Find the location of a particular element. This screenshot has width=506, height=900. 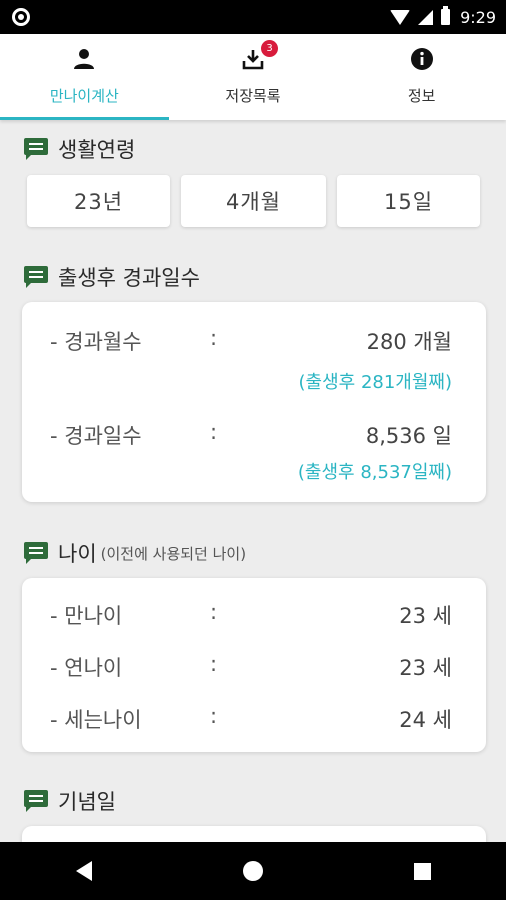

tab-label: 정보 is located at coordinates (421, 96).